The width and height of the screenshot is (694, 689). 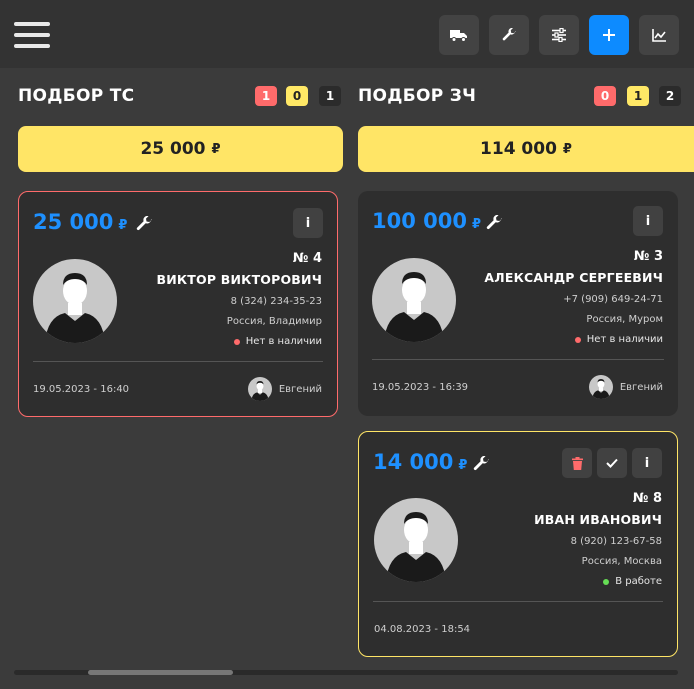 I want to click on total-amount: 25 000, so click(x=173, y=149).